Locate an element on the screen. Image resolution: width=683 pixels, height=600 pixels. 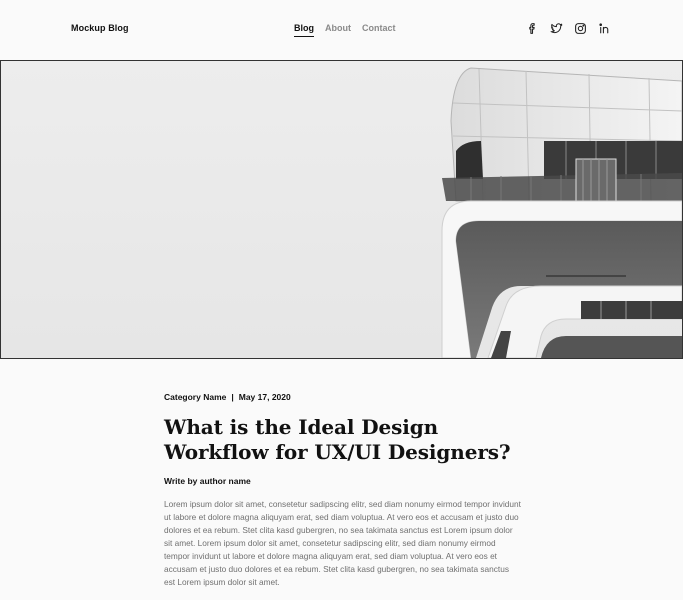
article-meta: Category Name | May 17, 2020 is located at coordinates (344, 397).